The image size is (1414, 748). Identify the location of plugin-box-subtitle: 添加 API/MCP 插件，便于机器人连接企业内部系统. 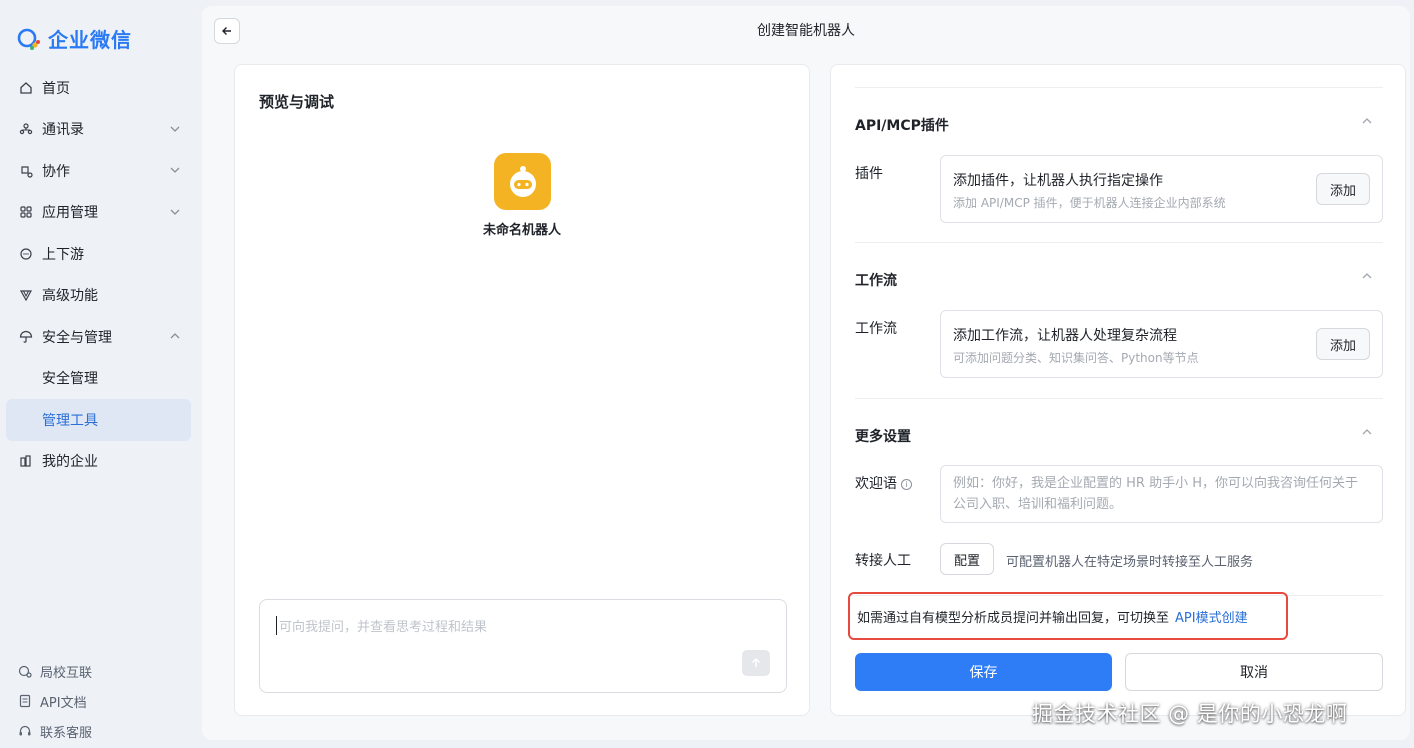
(1089, 203).